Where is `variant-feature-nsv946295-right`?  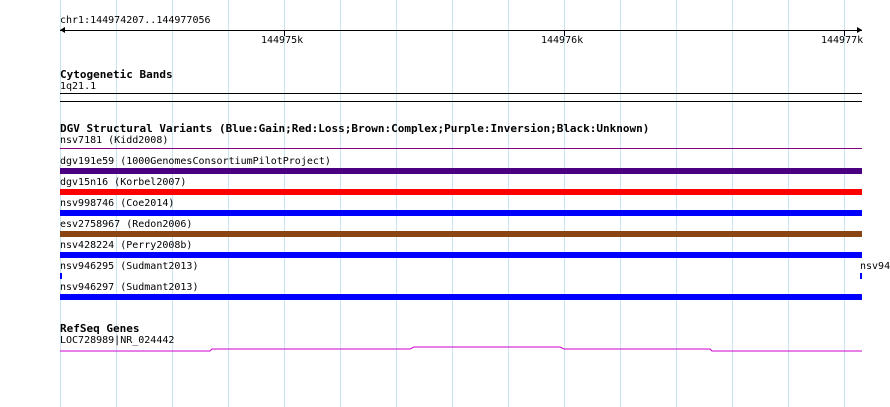 variant-feature-nsv946295-right is located at coordinates (861, 276).